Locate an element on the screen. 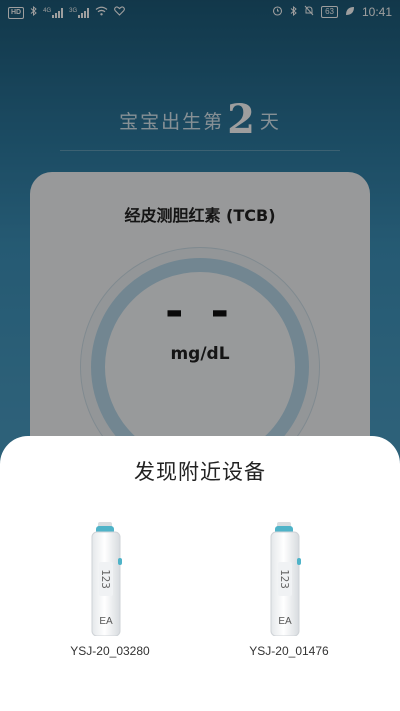  device-item: 123 EA YSJ-20_01476 is located at coordinates (289, 590).